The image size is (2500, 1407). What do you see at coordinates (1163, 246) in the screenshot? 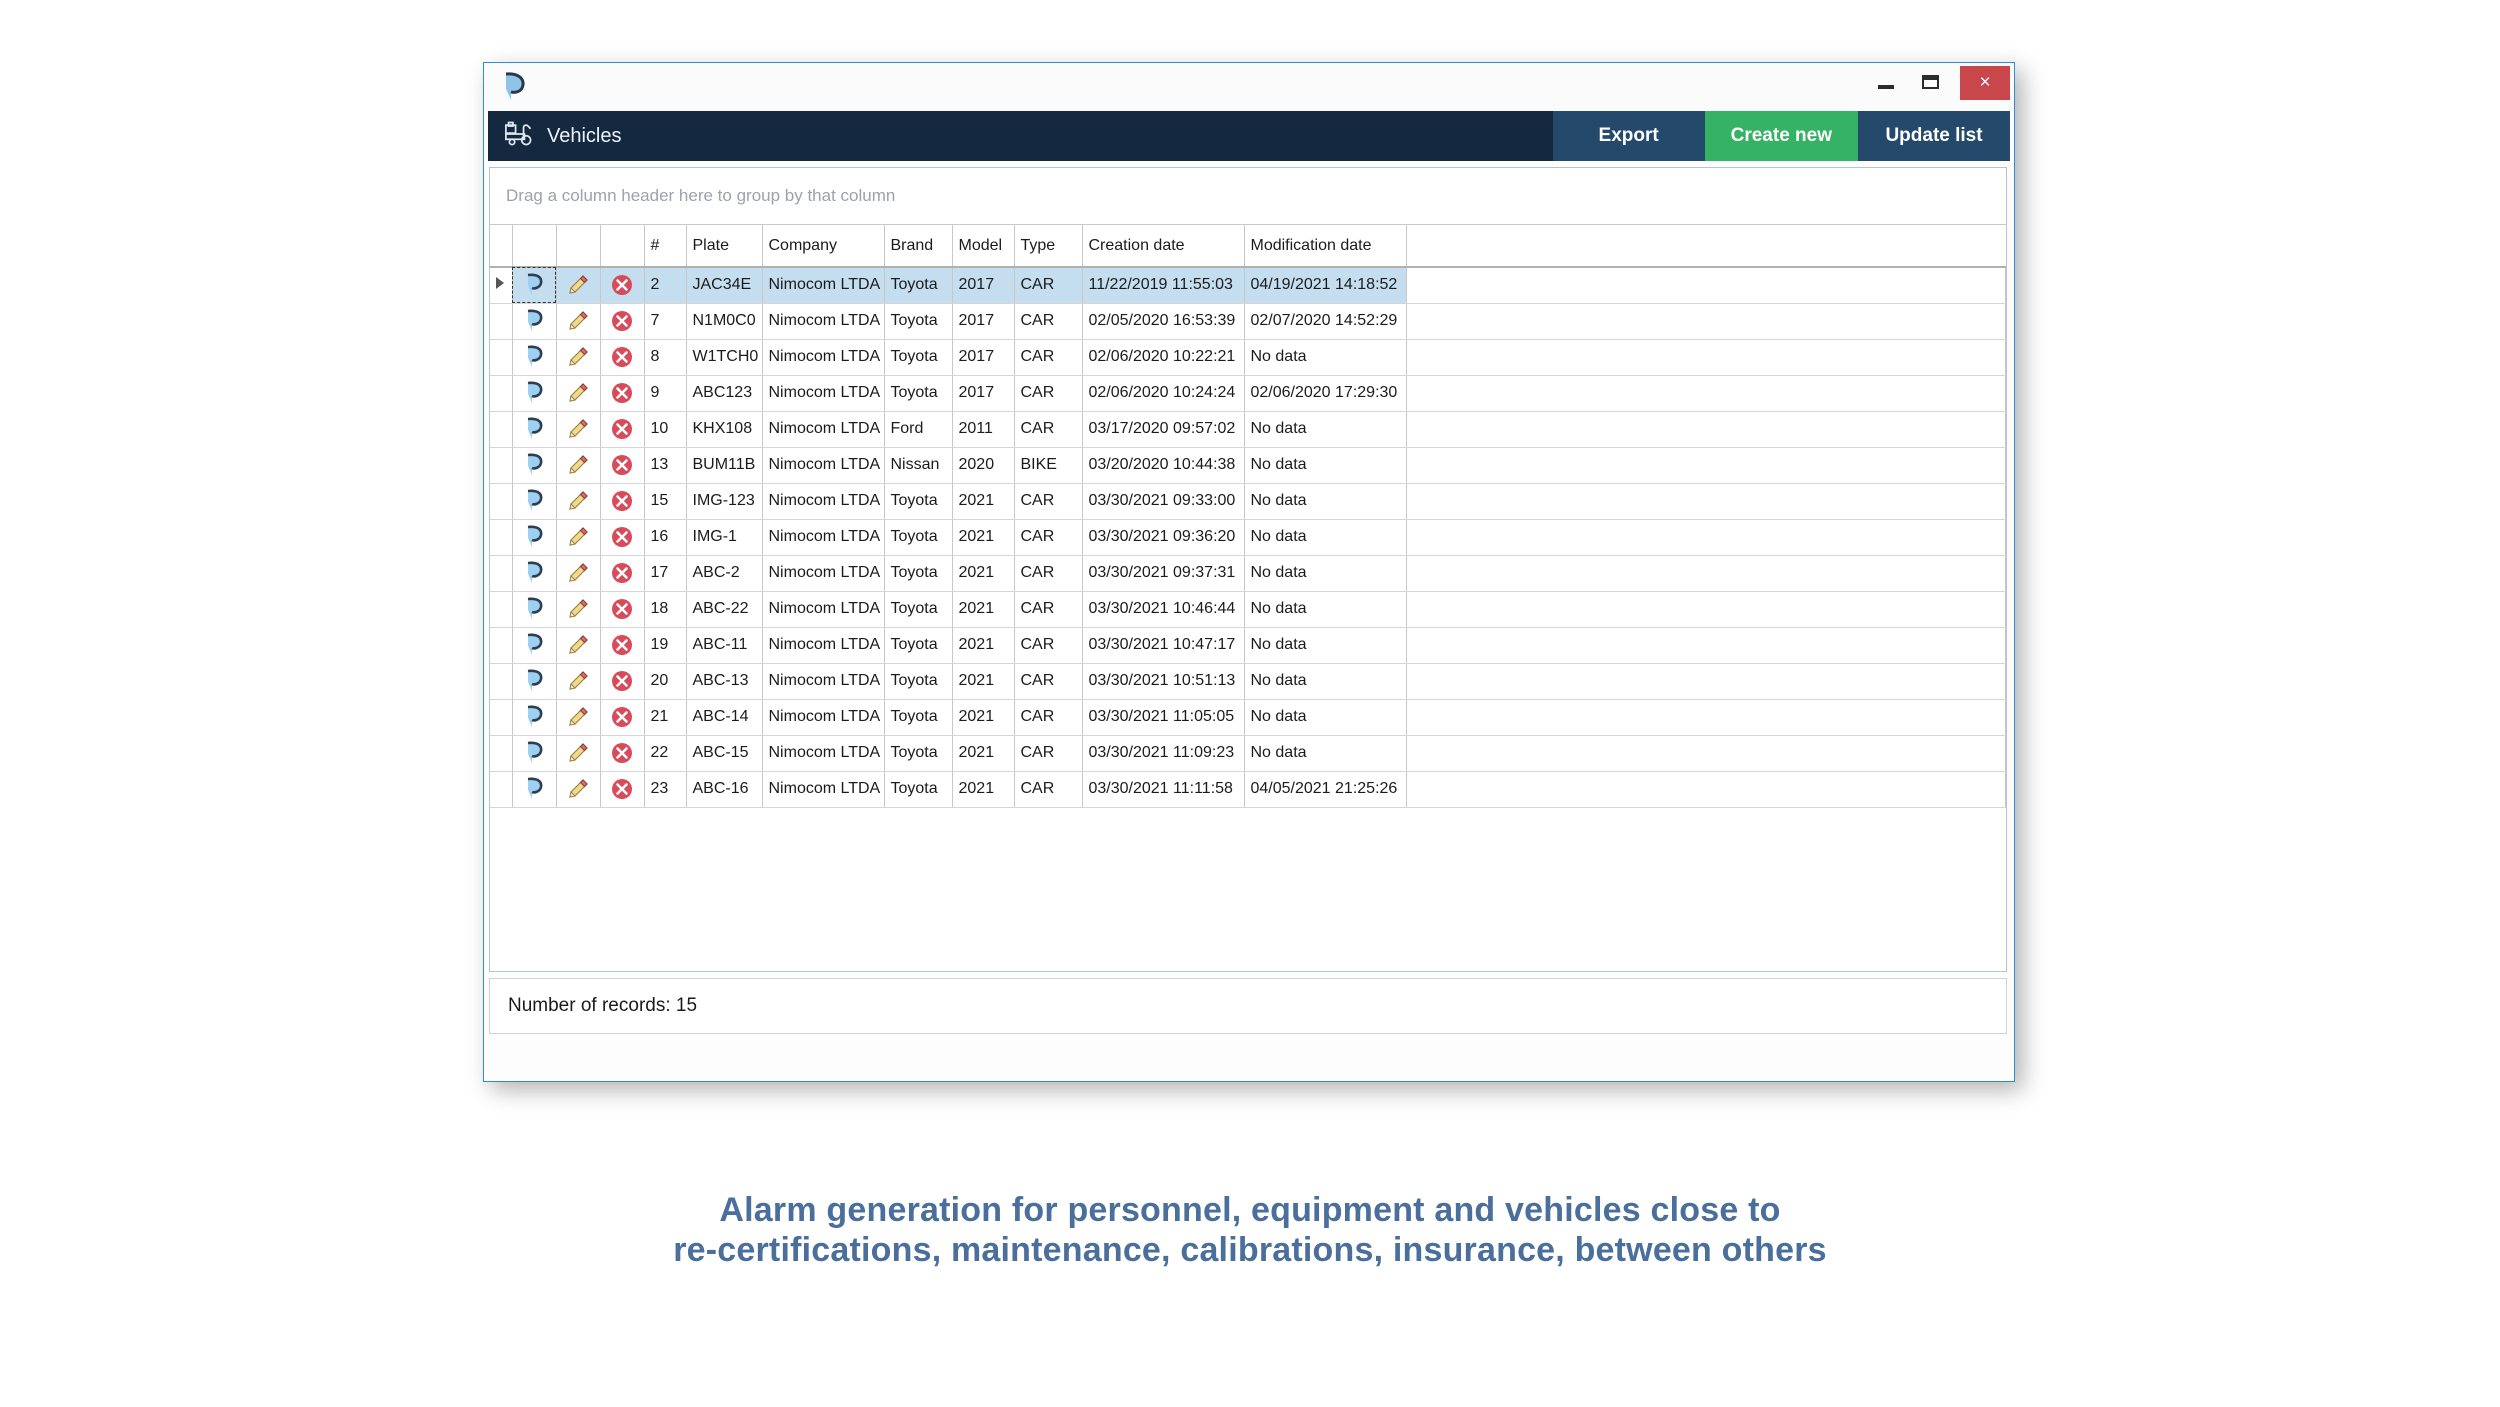
I see `column-header-creation-date: Creation date` at bounding box center [1163, 246].